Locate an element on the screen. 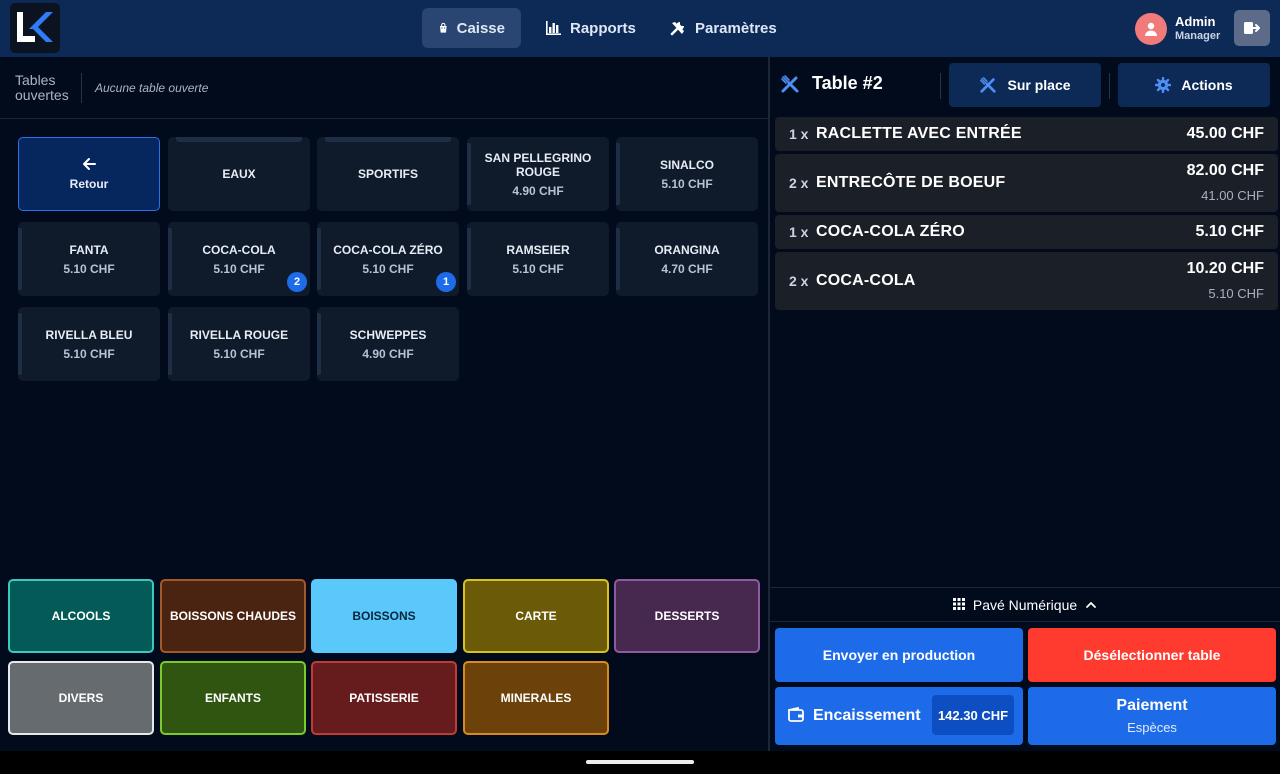 Image resolution: width=1280 pixels, height=774 pixels. encaissement-label: Encaissement is located at coordinates (867, 715).